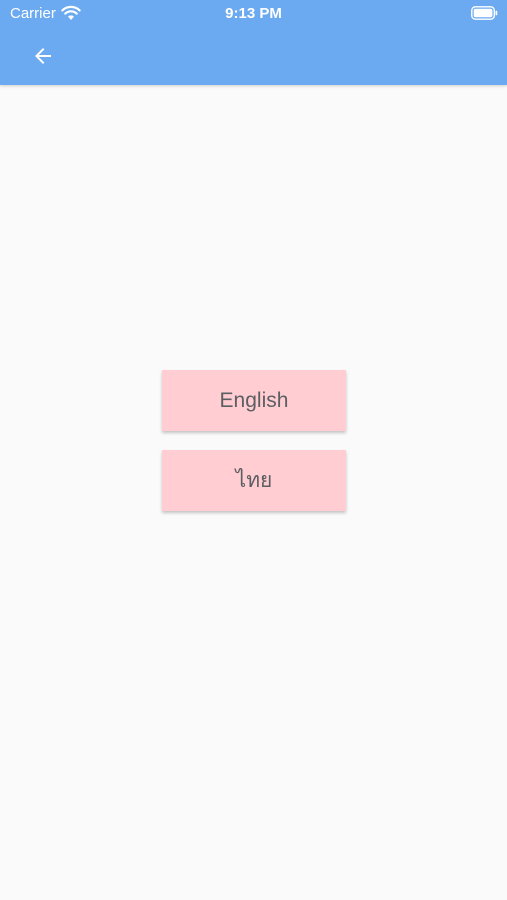  I want to click on arrow-back-icon, so click(43, 56).